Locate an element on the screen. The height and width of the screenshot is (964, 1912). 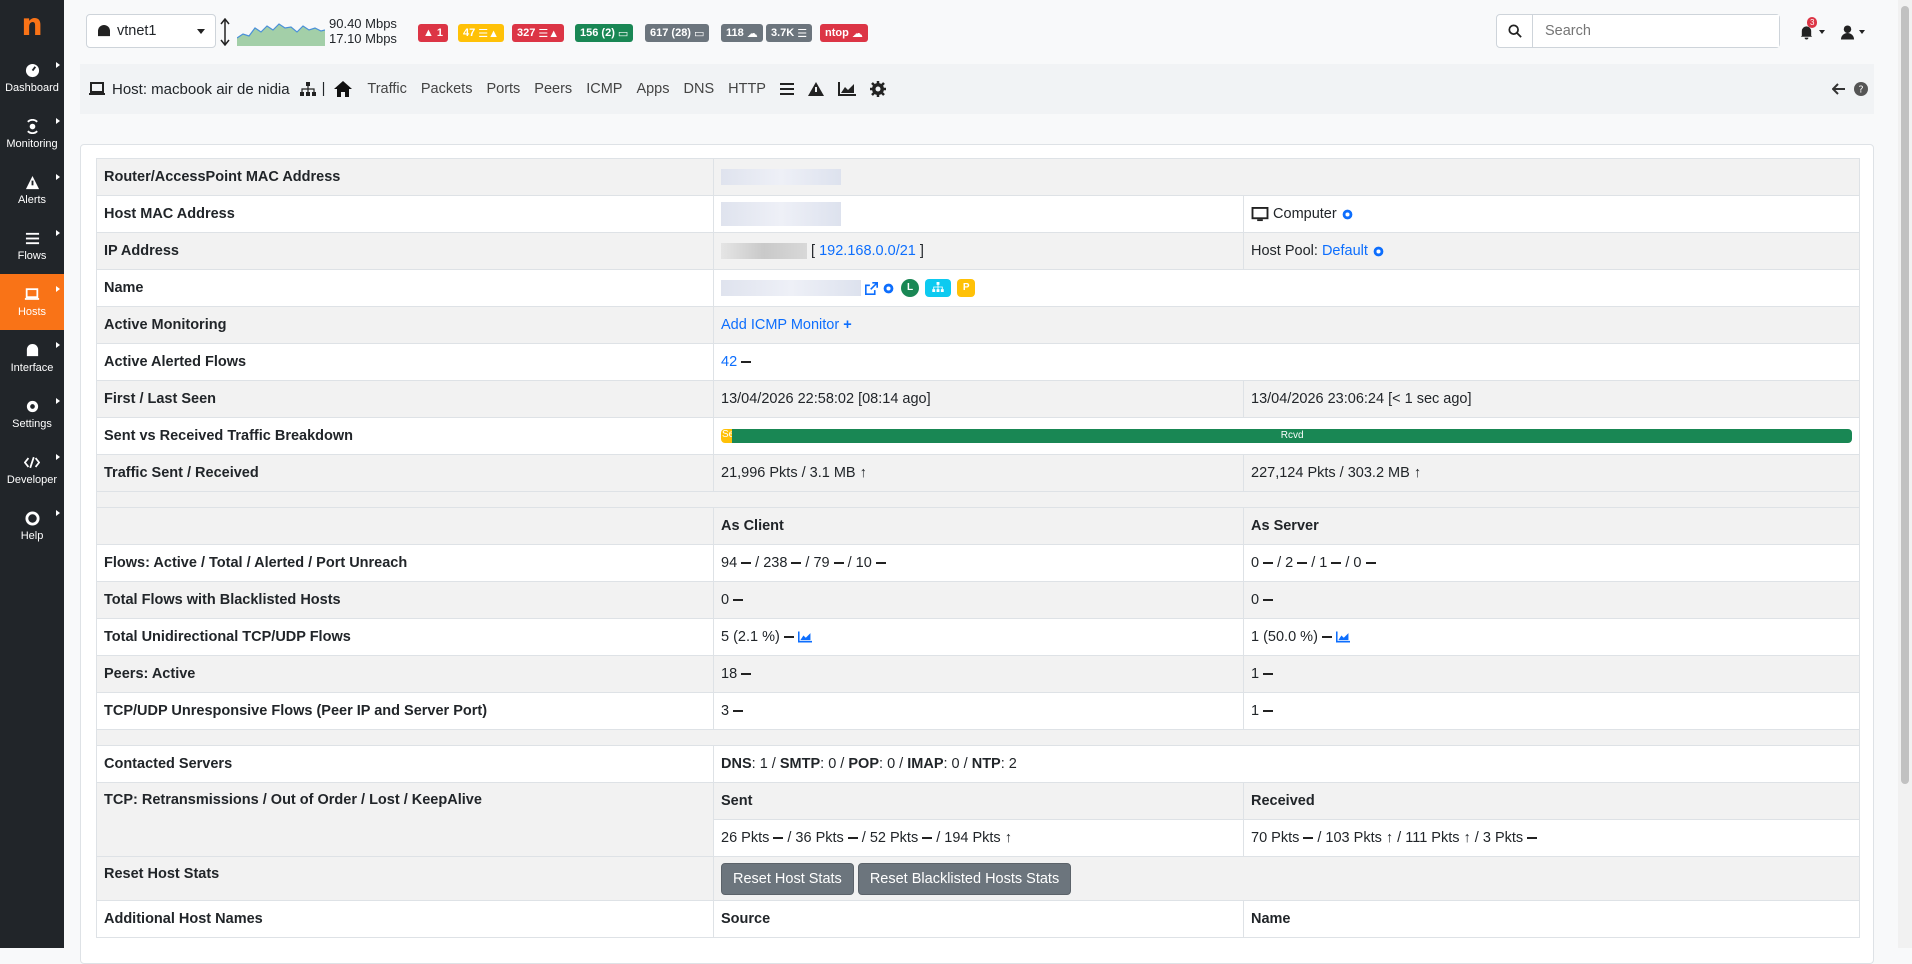
ip-value-cell: [ 192.168.0.0/21 ] is located at coordinates (978, 251).